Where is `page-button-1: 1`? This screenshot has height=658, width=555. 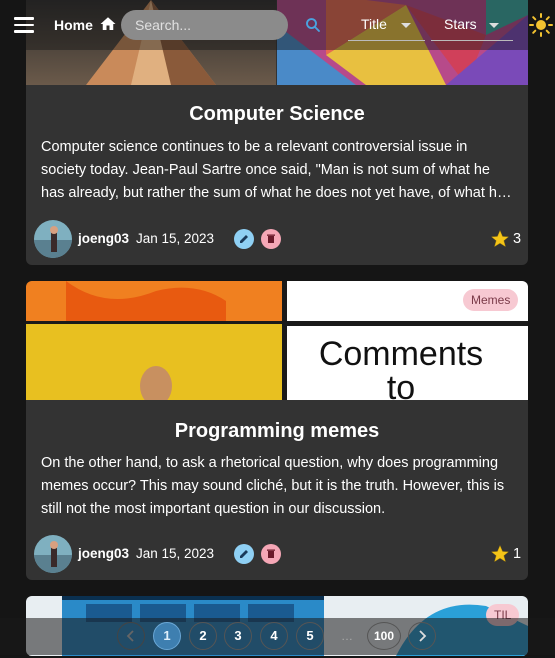 page-button-1: 1 is located at coordinates (167, 636).